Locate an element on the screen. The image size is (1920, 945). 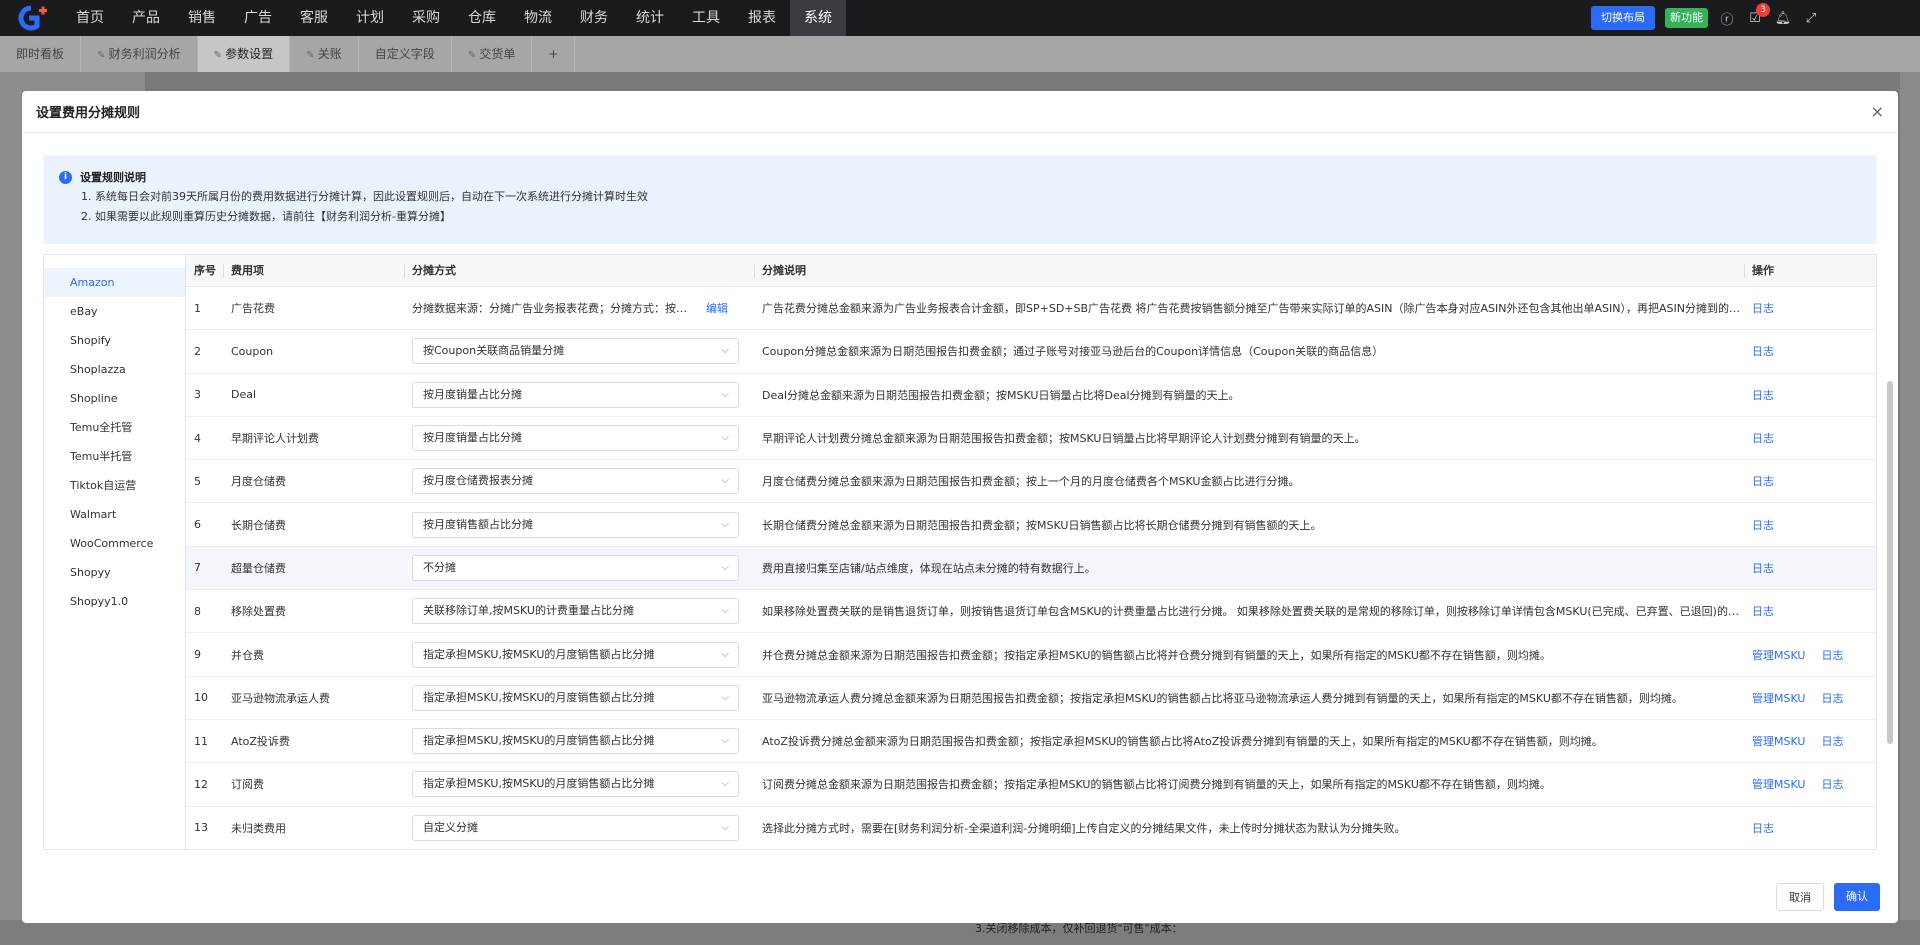
nav-item: 采购 is located at coordinates (426, 18).